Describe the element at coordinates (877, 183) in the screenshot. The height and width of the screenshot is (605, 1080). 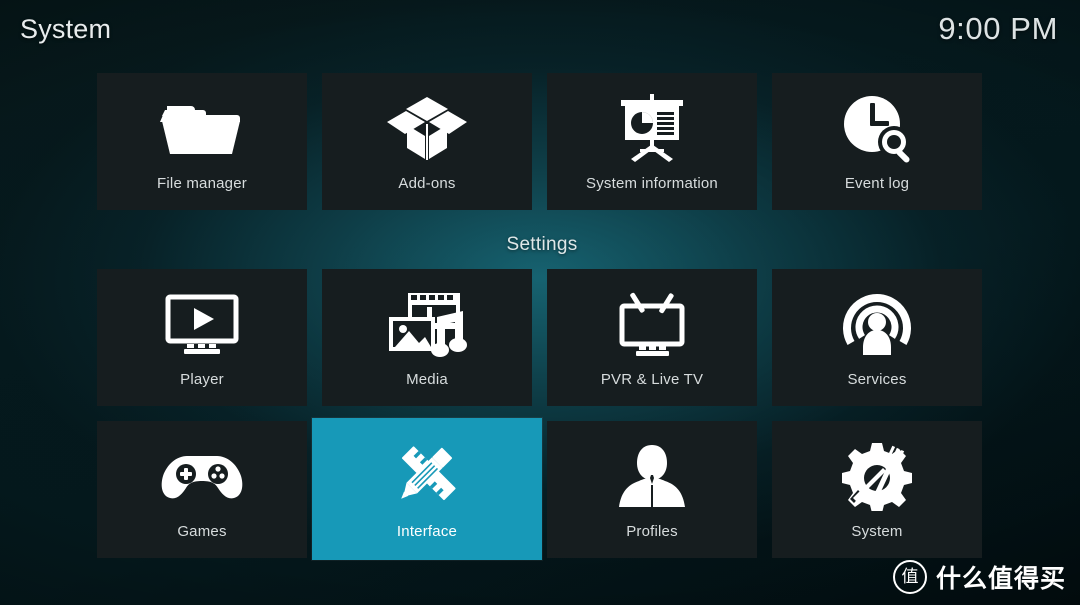
I see `tile-label: Event log` at that location.